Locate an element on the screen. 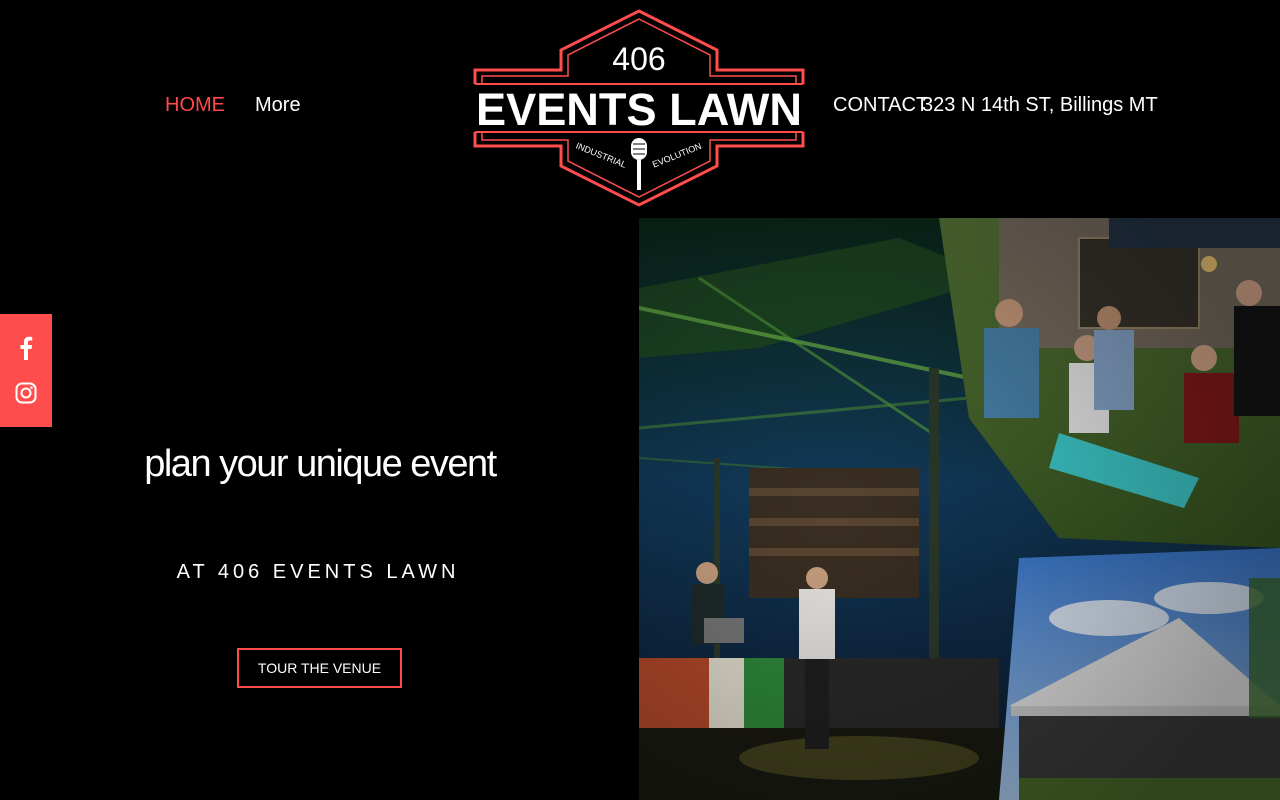 This screenshot has width=1280, height=800. site-logo: 406 EVENTS LAWN INDUSTRIAL EVOLUTION is located at coordinates (639, 108).